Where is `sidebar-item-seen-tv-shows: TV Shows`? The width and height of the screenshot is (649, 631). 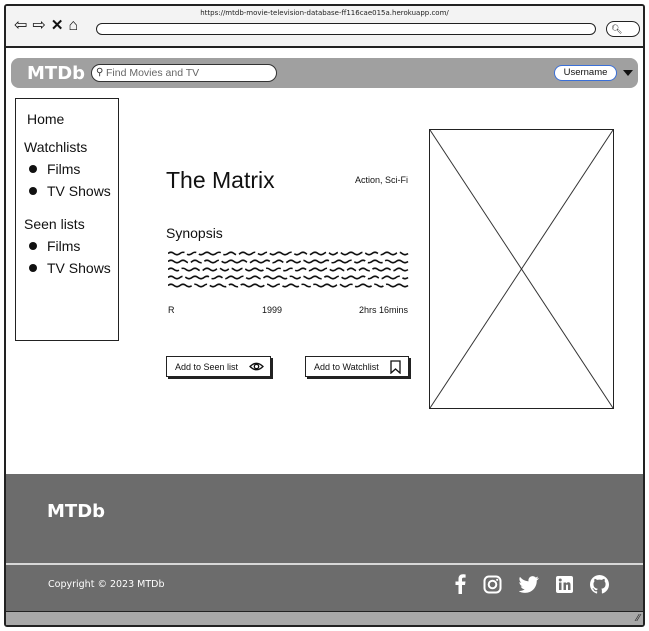
sidebar-item-seen-tv-shows: TV Shows is located at coordinates (70, 268).